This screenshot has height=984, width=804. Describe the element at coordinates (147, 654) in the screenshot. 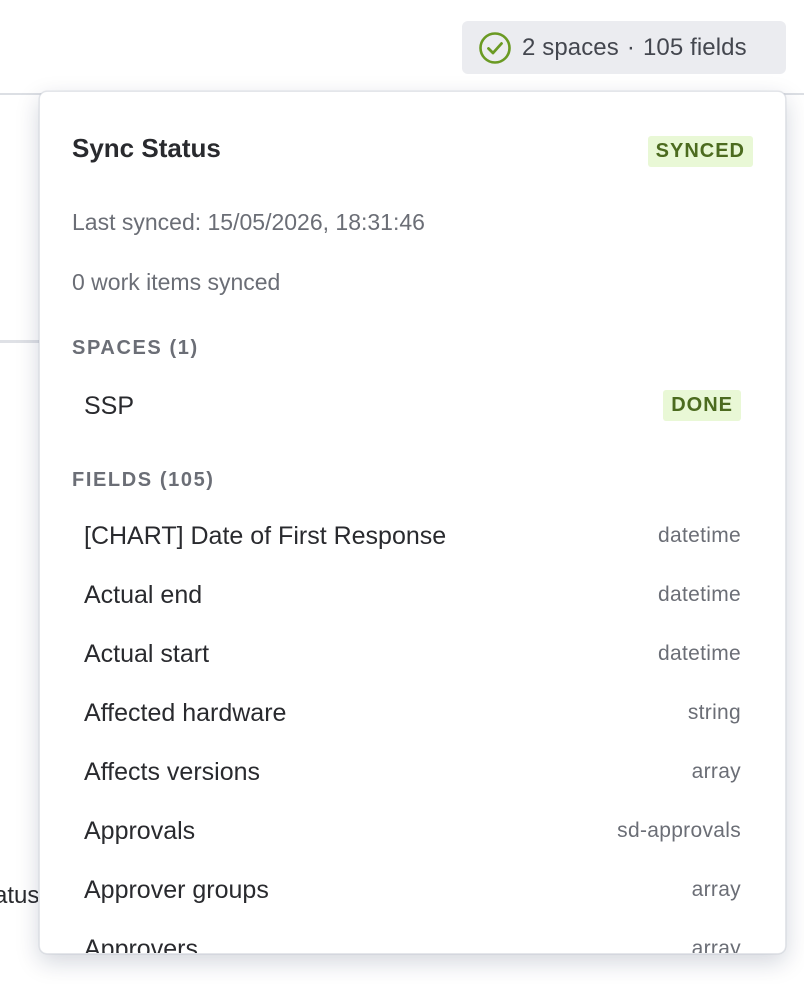

I see `field-name: Actual start` at that location.